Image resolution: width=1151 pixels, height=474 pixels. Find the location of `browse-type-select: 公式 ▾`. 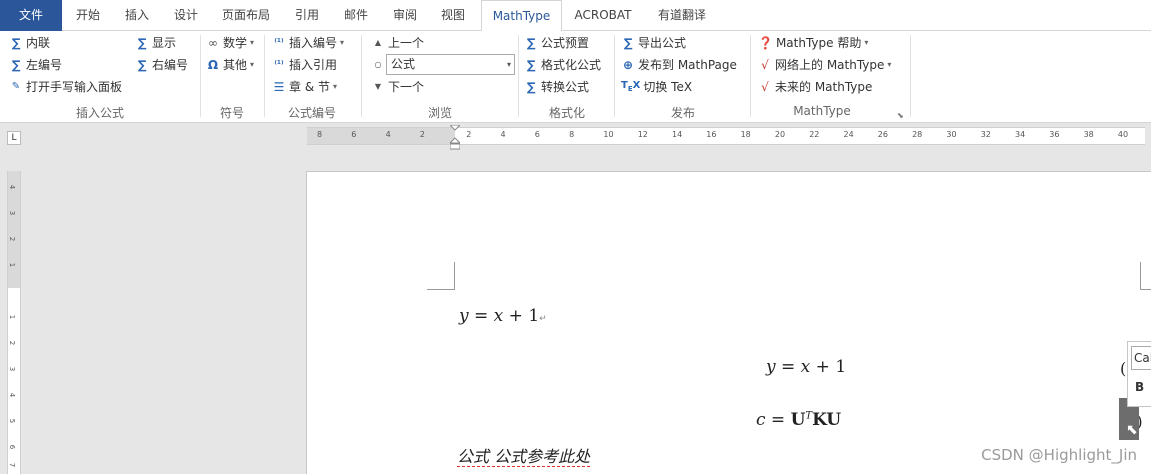

browse-type-select: 公式 ▾ is located at coordinates (450, 64).